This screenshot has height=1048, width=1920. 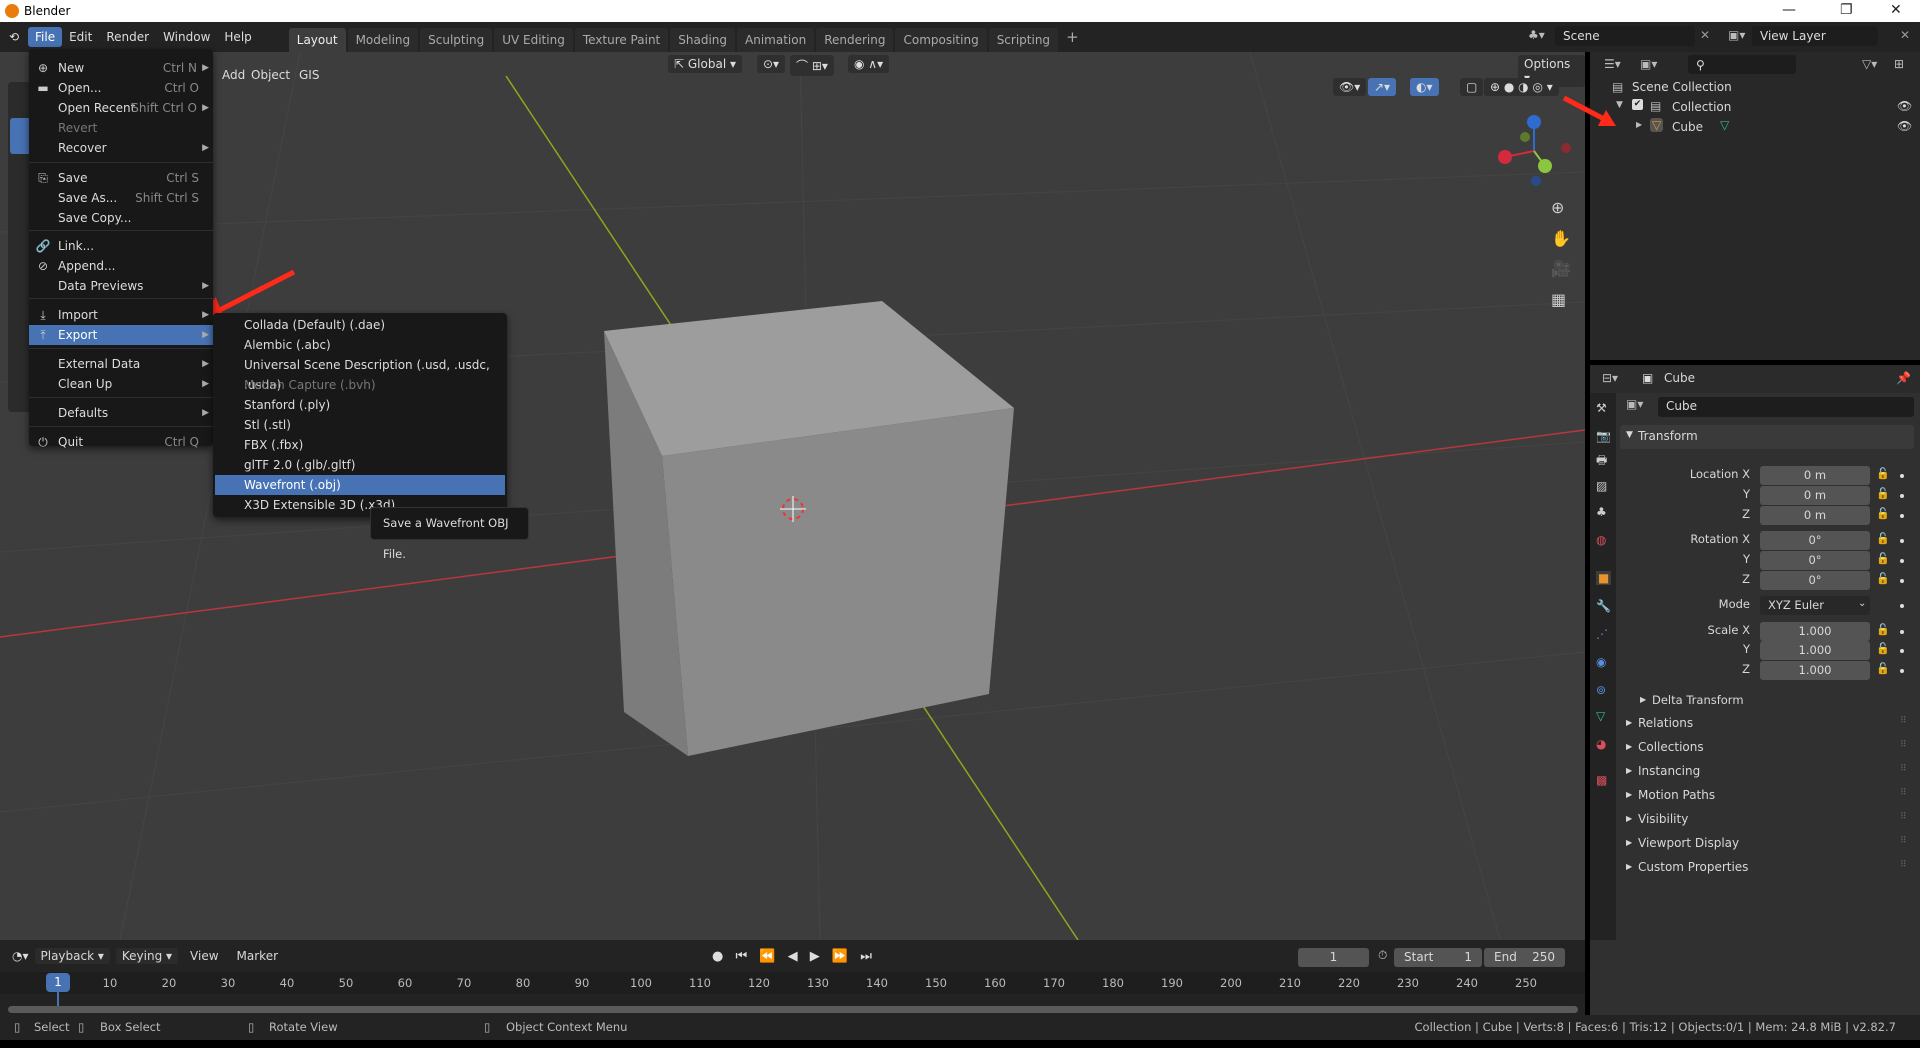 I want to click on cube-object, so click(x=809, y=528).